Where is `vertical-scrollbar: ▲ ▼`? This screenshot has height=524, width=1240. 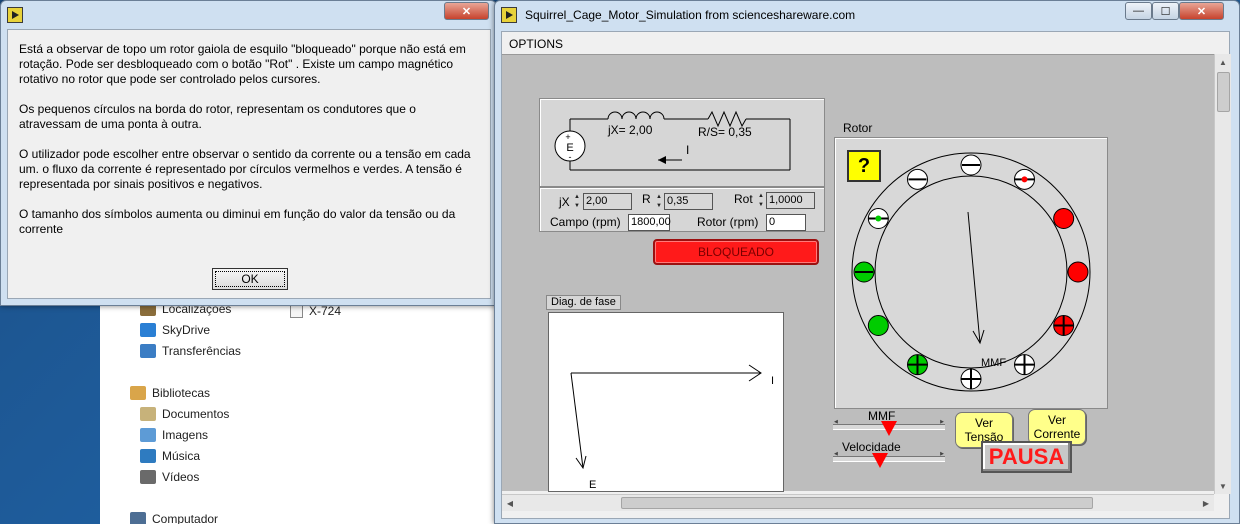
vertical-scrollbar: ▲ ▼ is located at coordinates (1222, 274).